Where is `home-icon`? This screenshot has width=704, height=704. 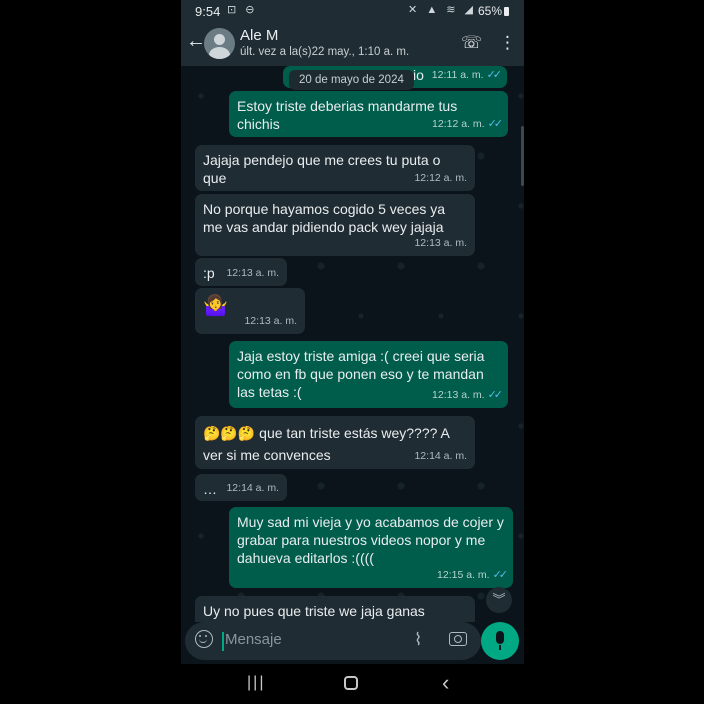 home-icon is located at coordinates (351, 683).